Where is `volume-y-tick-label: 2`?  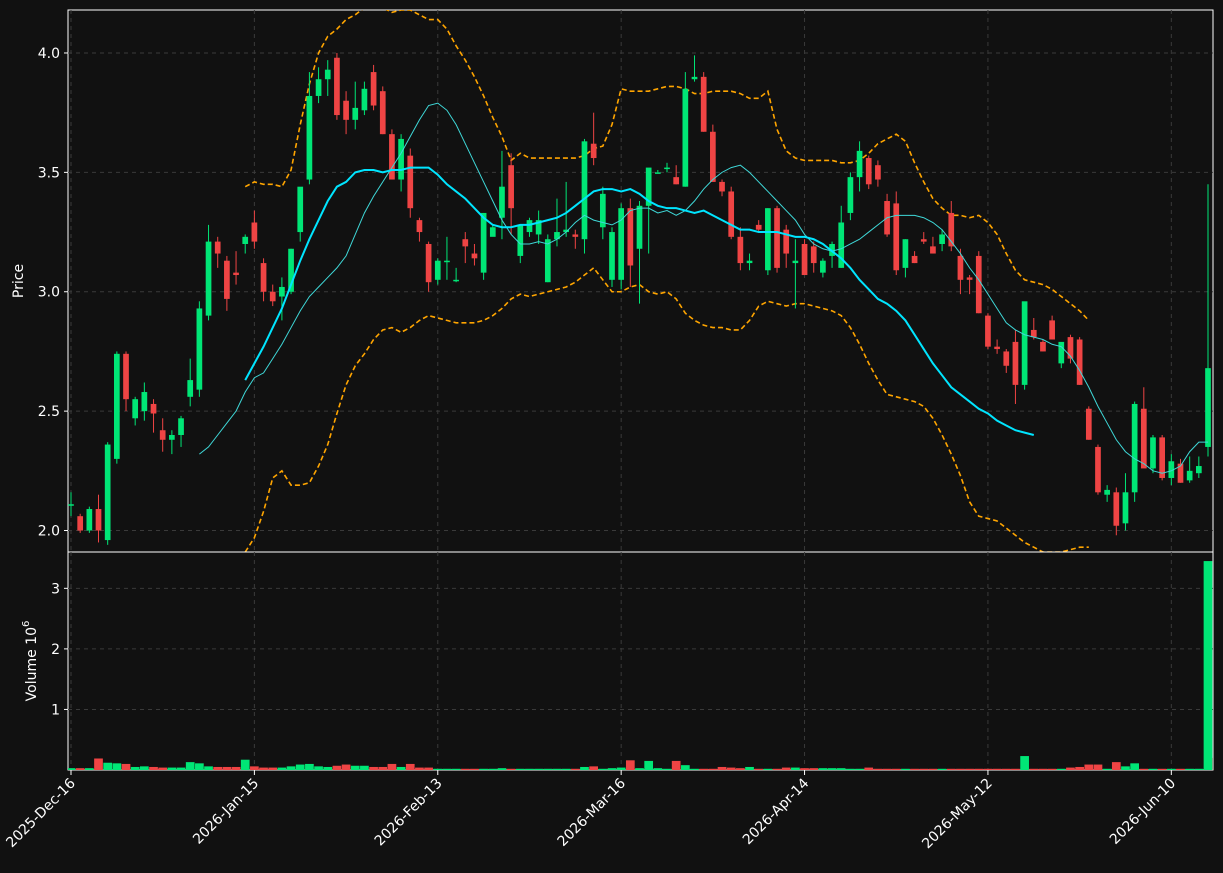
volume-y-tick-label: 2 is located at coordinates (55, 650).